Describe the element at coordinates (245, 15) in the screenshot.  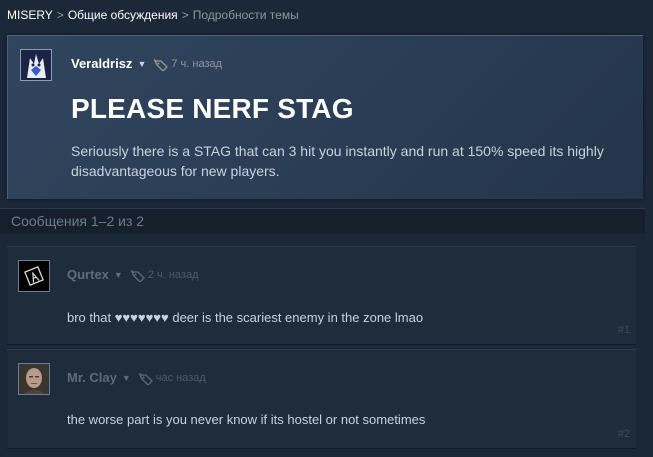
I see `breadcrumb-current: Подробности темы` at that location.